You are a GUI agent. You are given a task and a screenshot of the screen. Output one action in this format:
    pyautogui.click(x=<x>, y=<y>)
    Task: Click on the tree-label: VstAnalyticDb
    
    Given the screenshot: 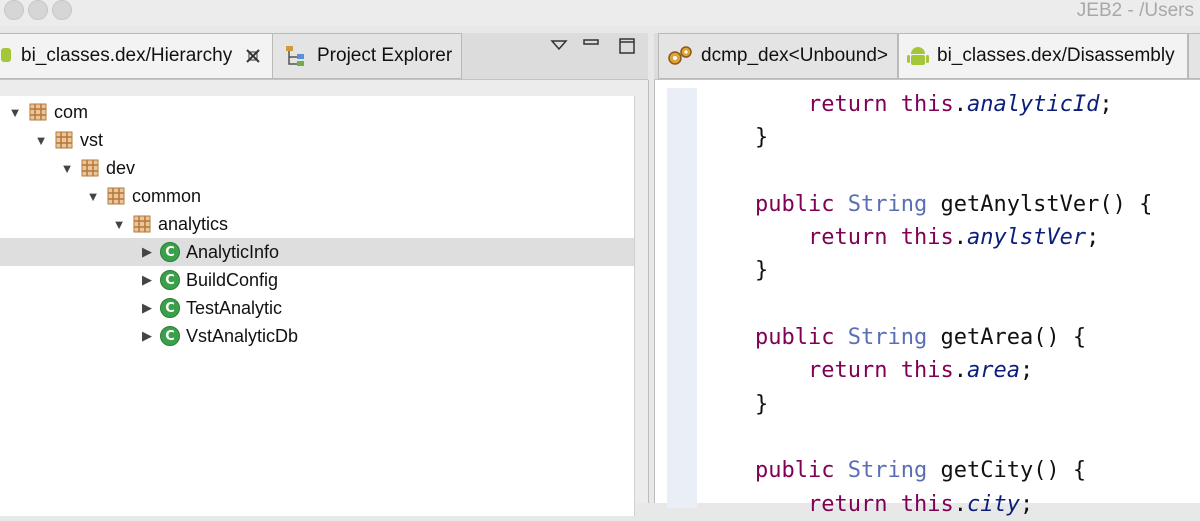 What is the action you would take?
    pyautogui.click(x=242, y=335)
    